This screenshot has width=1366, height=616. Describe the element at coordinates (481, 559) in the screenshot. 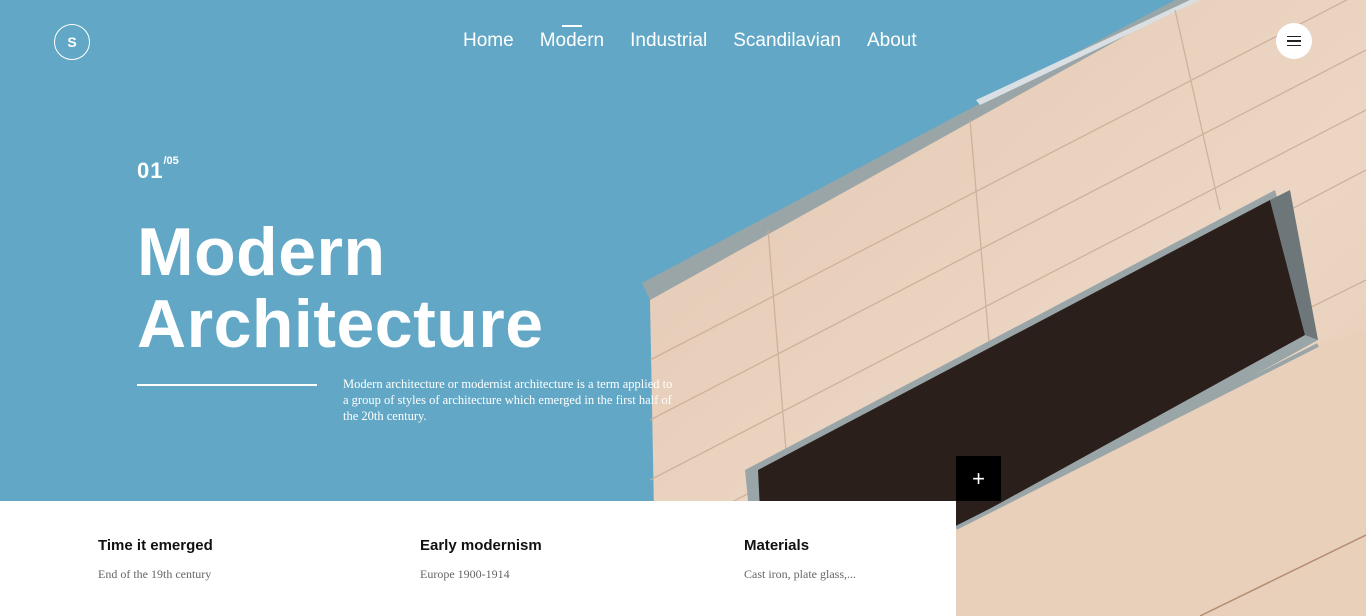

I see `info-item-early-modernism: Early modernism Europe 1900-1914` at that location.